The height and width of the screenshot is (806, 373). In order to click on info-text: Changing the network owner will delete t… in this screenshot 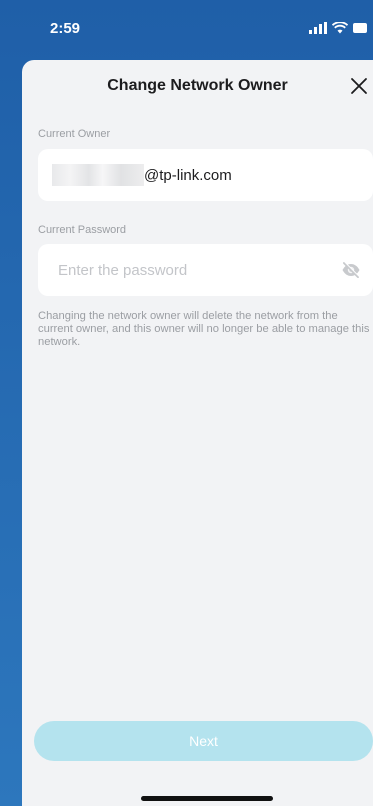, I will do `click(204, 329)`.